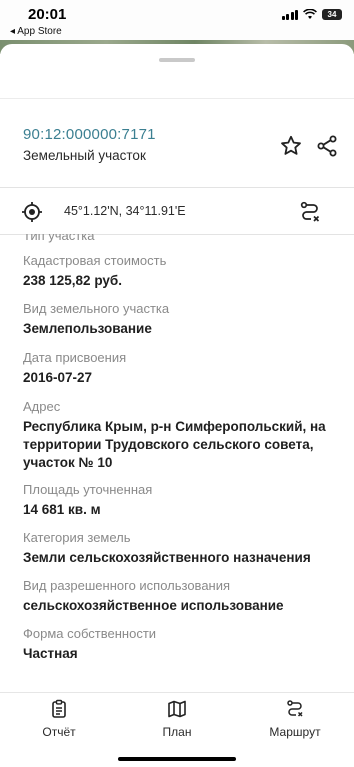  Describe the element at coordinates (50, 653) in the screenshot. I see `field-value: Частная` at that location.